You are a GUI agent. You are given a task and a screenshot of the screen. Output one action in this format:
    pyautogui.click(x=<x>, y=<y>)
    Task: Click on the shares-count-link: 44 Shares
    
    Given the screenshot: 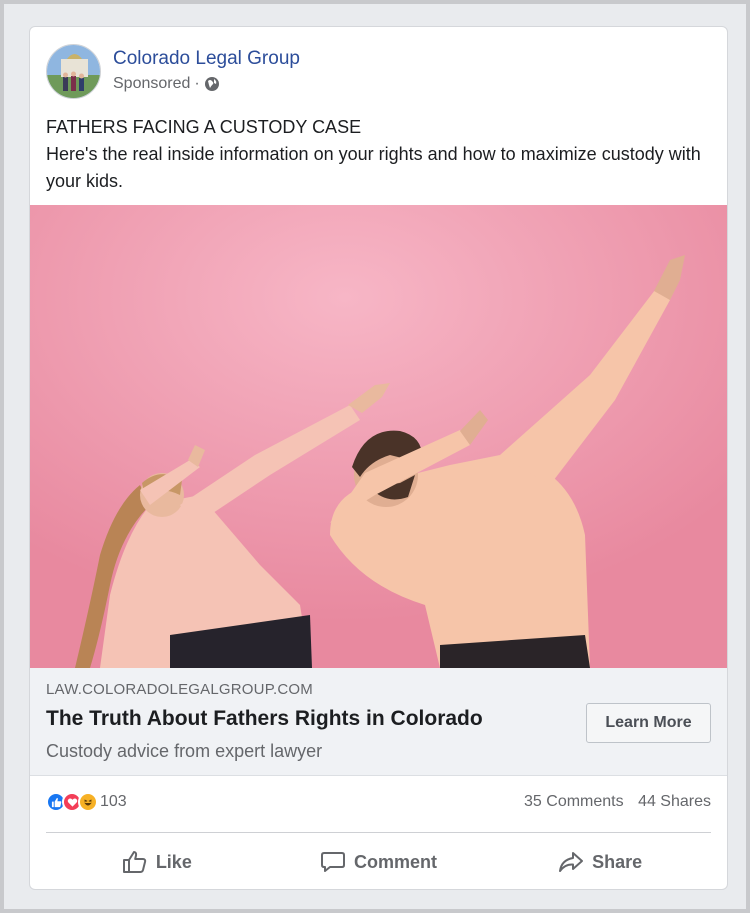 What is the action you would take?
    pyautogui.click(x=674, y=801)
    